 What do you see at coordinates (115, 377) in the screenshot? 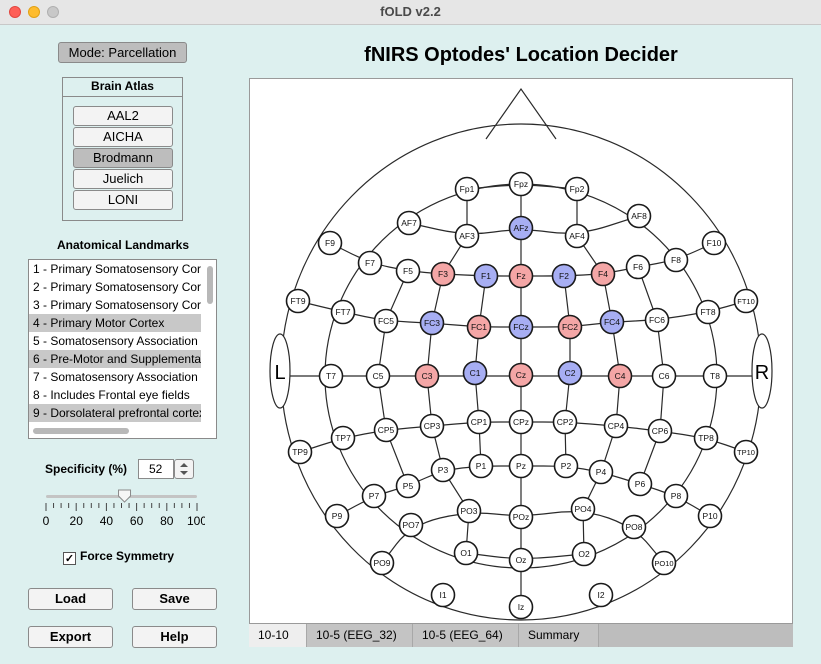
I see `list-item: 7 - Somatosensory Association Cortex` at bounding box center [115, 377].